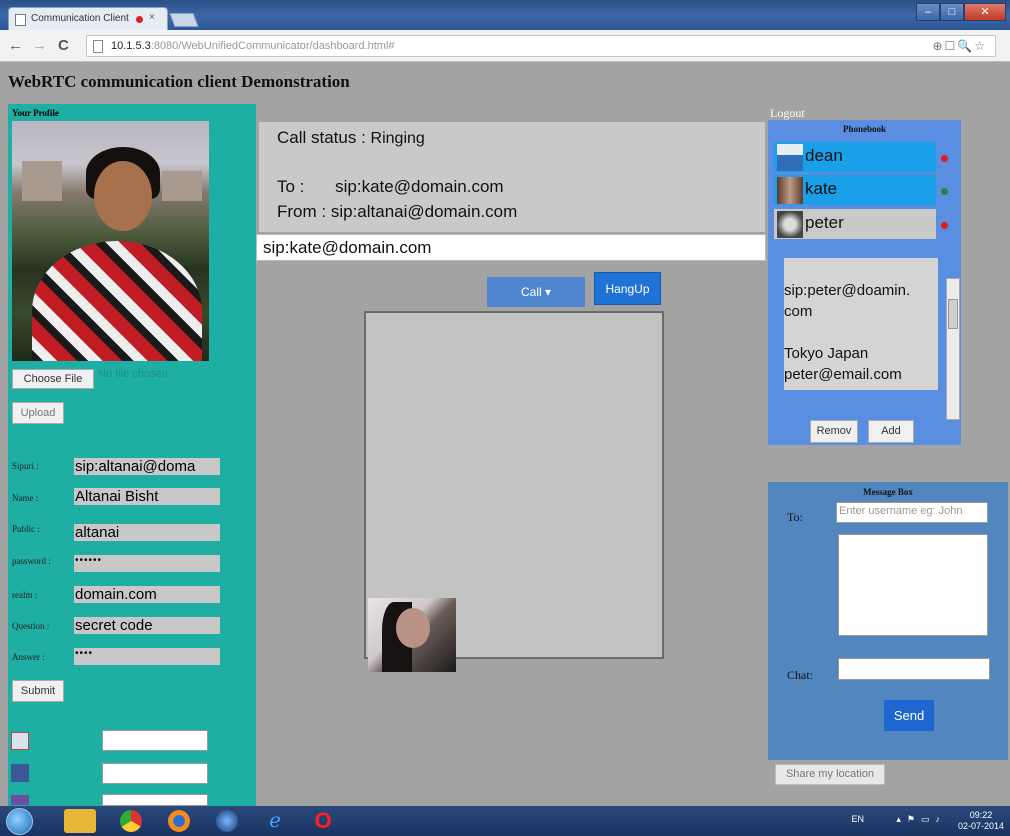 The width and height of the screenshot is (1010, 836). I want to click on details-scrollbar, so click(953, 349).